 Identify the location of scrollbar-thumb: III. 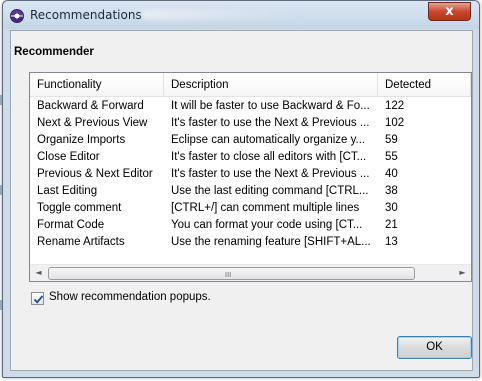
(231, 273).